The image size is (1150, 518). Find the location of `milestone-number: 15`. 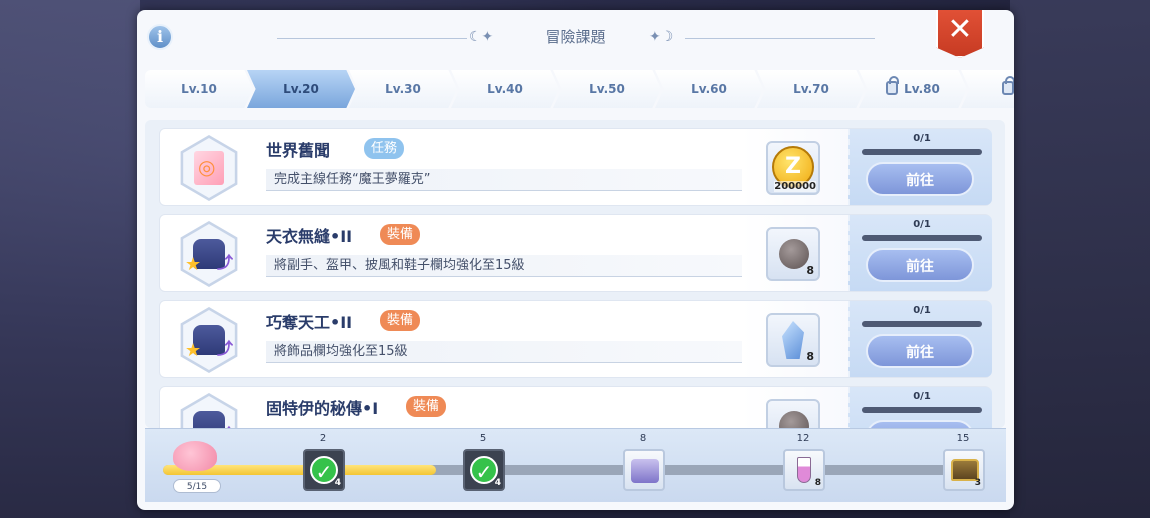

milestone-number: 15 is located at coordinates (963, 438).